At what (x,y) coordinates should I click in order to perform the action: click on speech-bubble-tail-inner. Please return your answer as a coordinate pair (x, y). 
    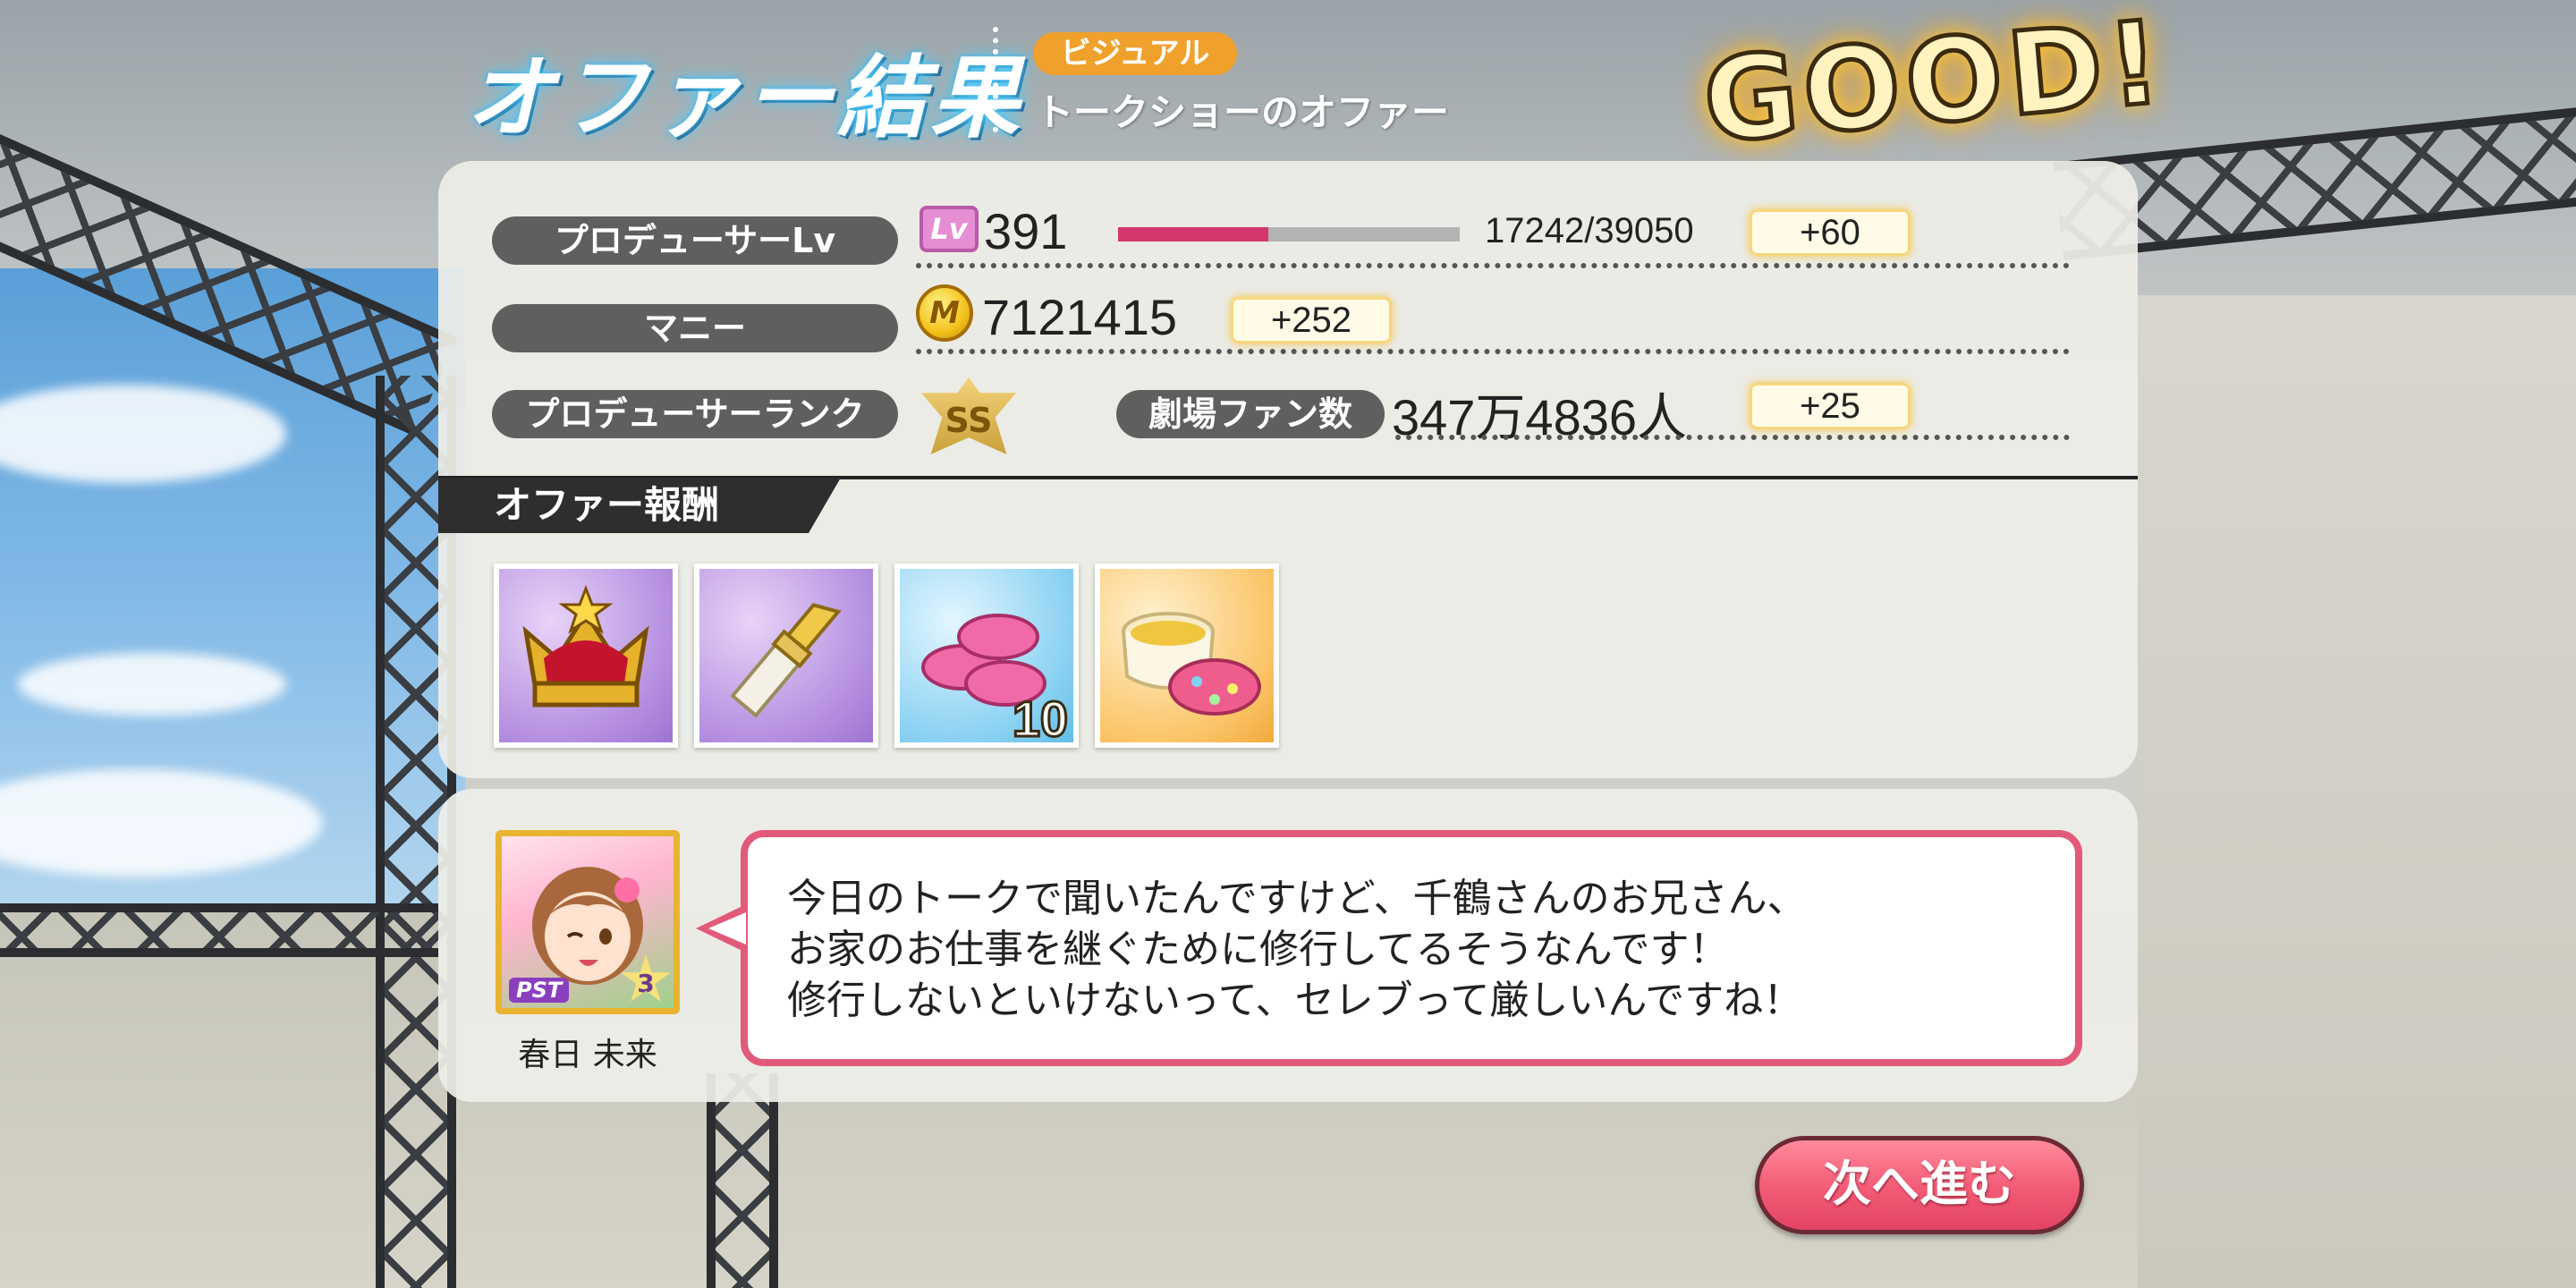
    Looking at the image, I should click on (727, 928).